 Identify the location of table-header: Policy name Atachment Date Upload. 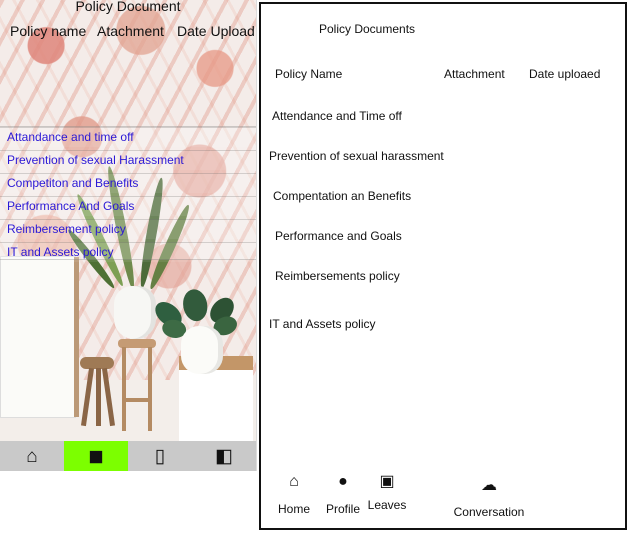
(128, 31).